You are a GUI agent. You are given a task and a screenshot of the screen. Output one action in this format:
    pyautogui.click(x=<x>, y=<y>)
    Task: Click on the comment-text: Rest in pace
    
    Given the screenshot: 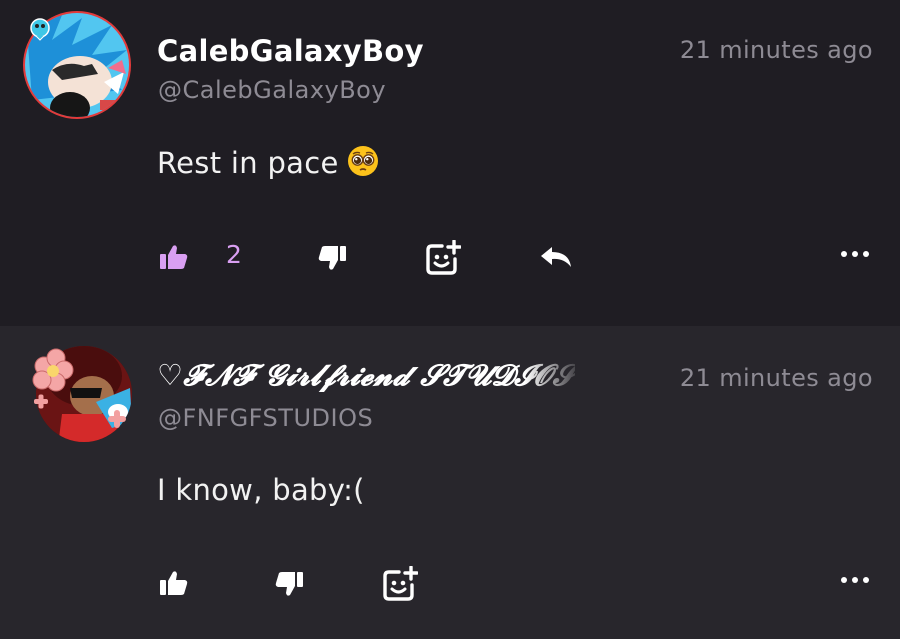 What is the action you would take?
    pyautogui.click(x=268, y=164)
    